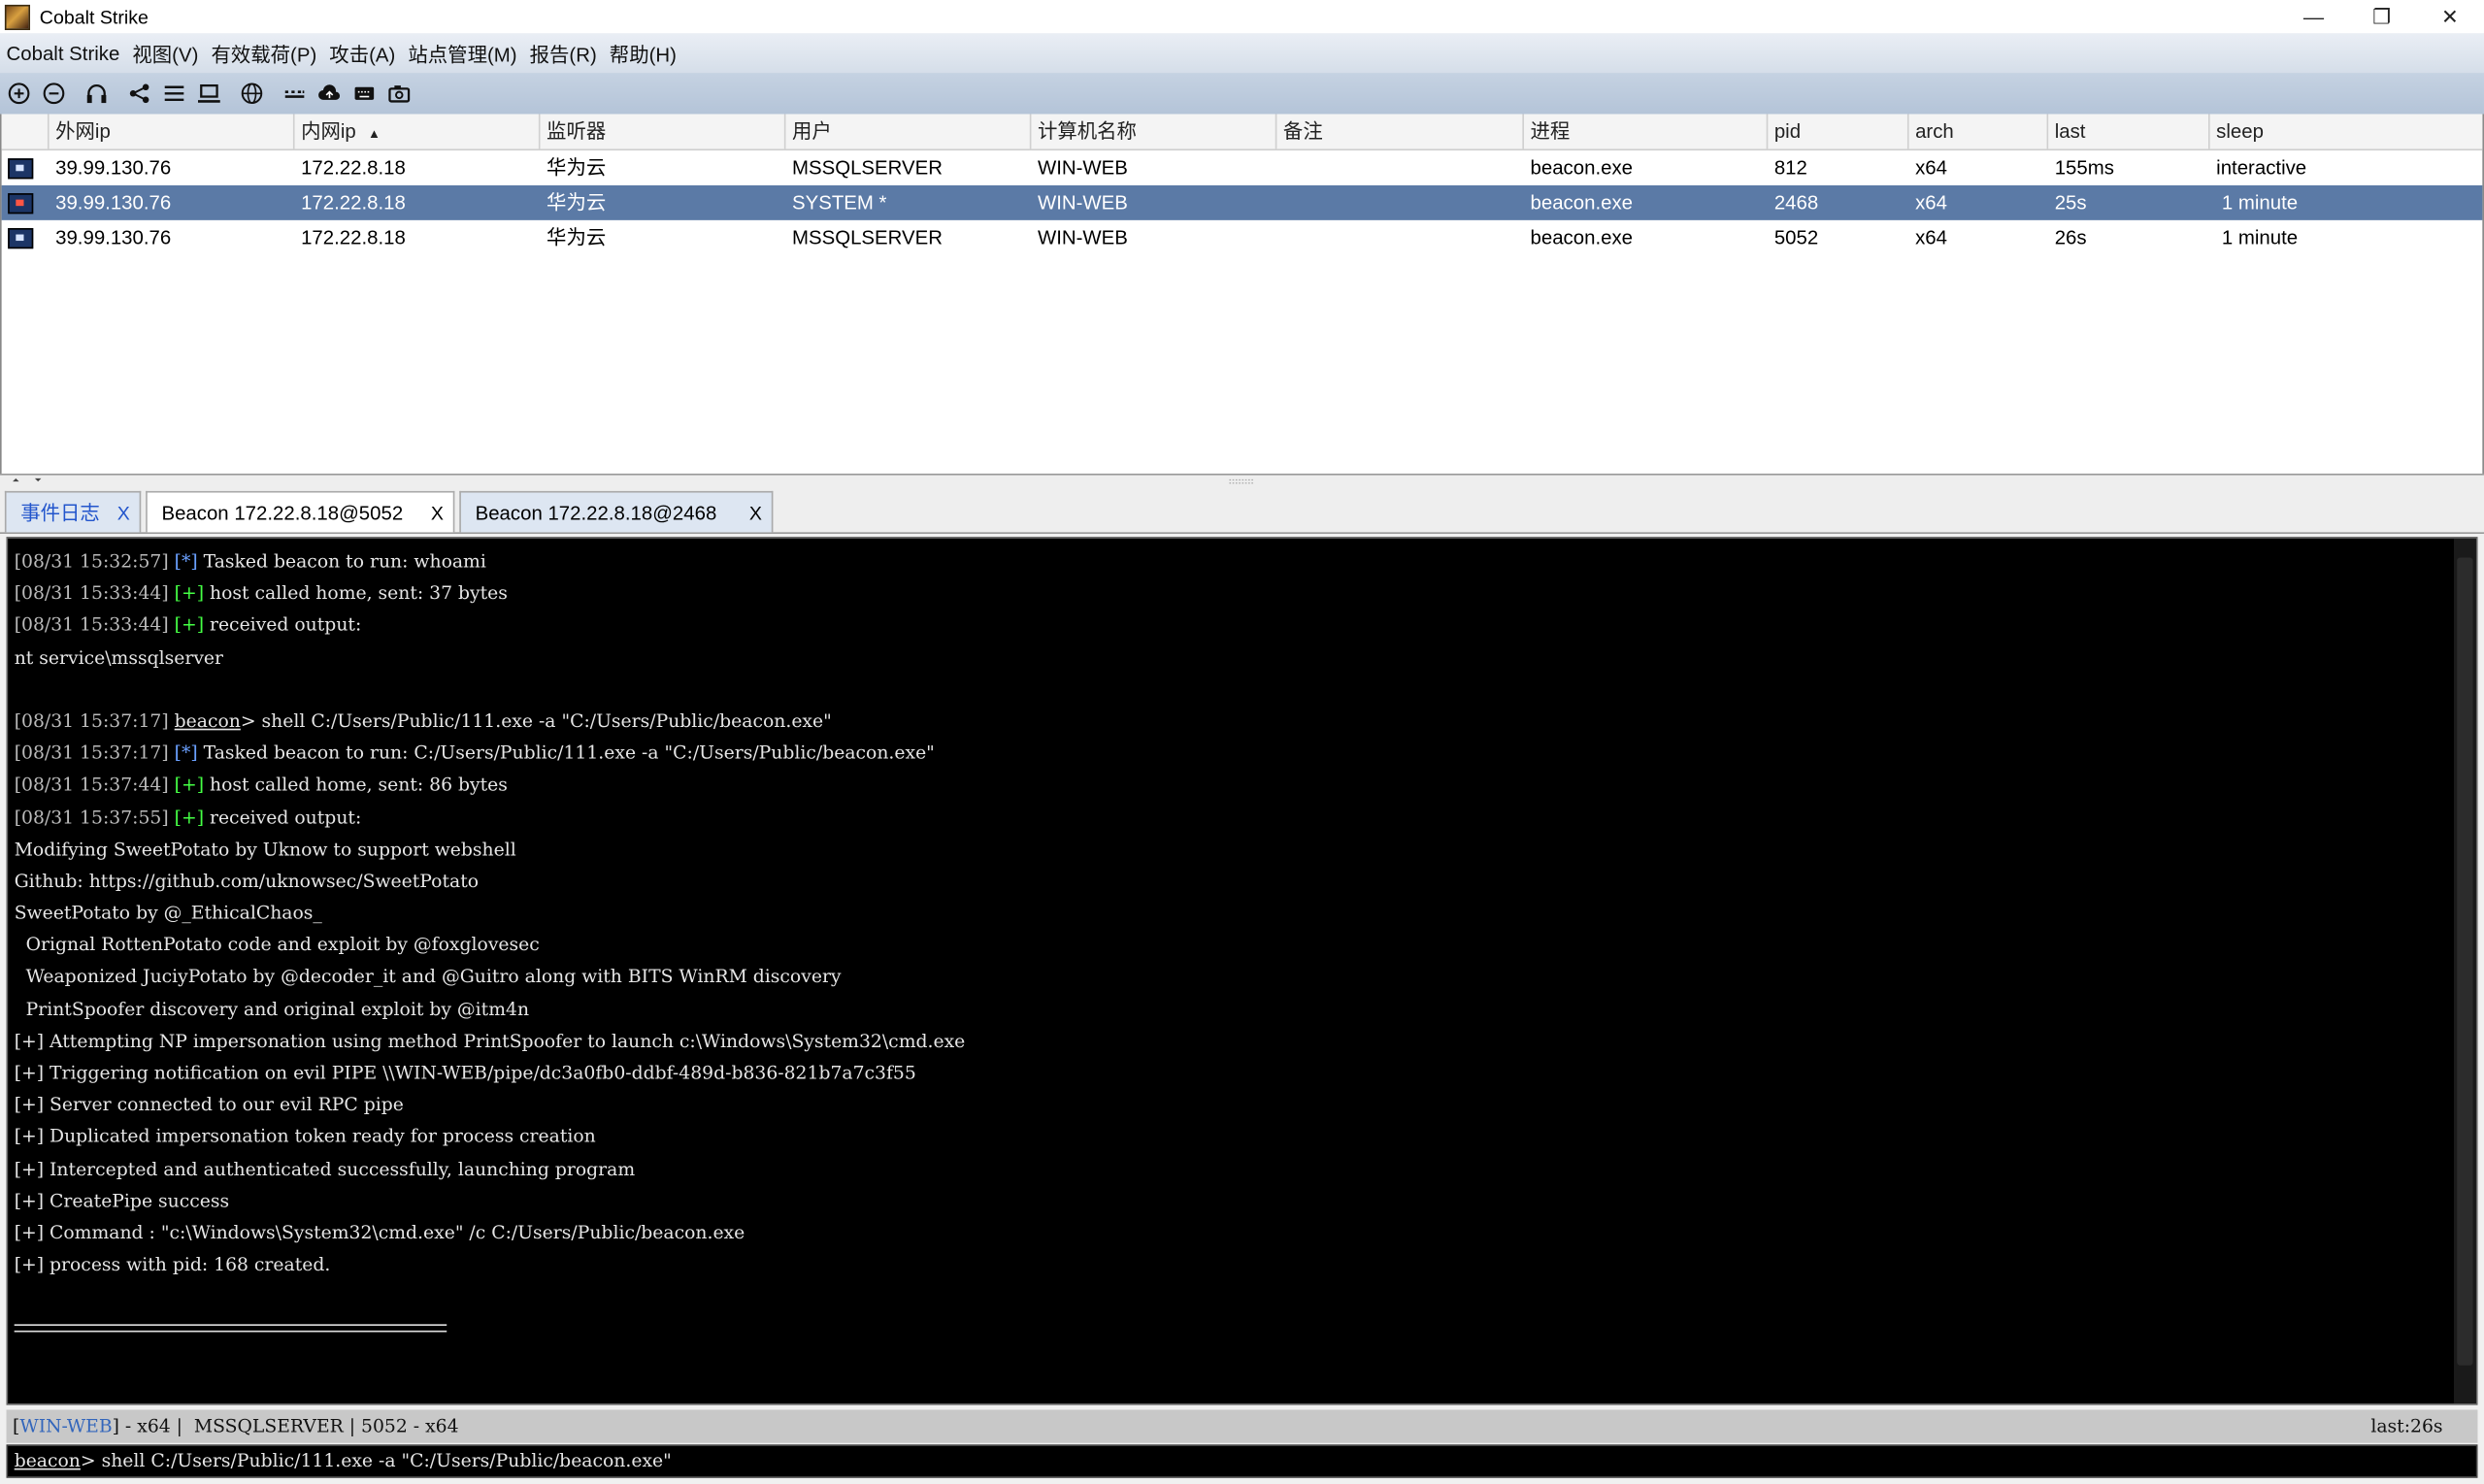 Image resolution: width=2484 pixels, height=1484 pixels. I want to click on app-icon, so click(17, 17).